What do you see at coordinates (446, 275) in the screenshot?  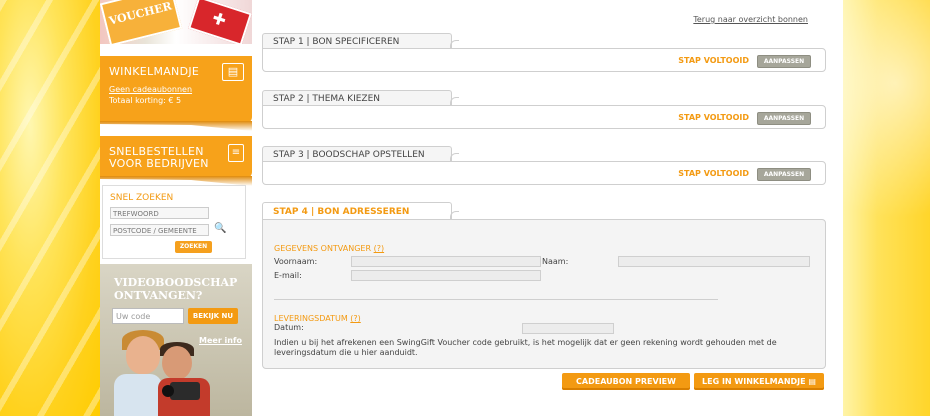 I see `email-input` at bounding box center [446, 275].